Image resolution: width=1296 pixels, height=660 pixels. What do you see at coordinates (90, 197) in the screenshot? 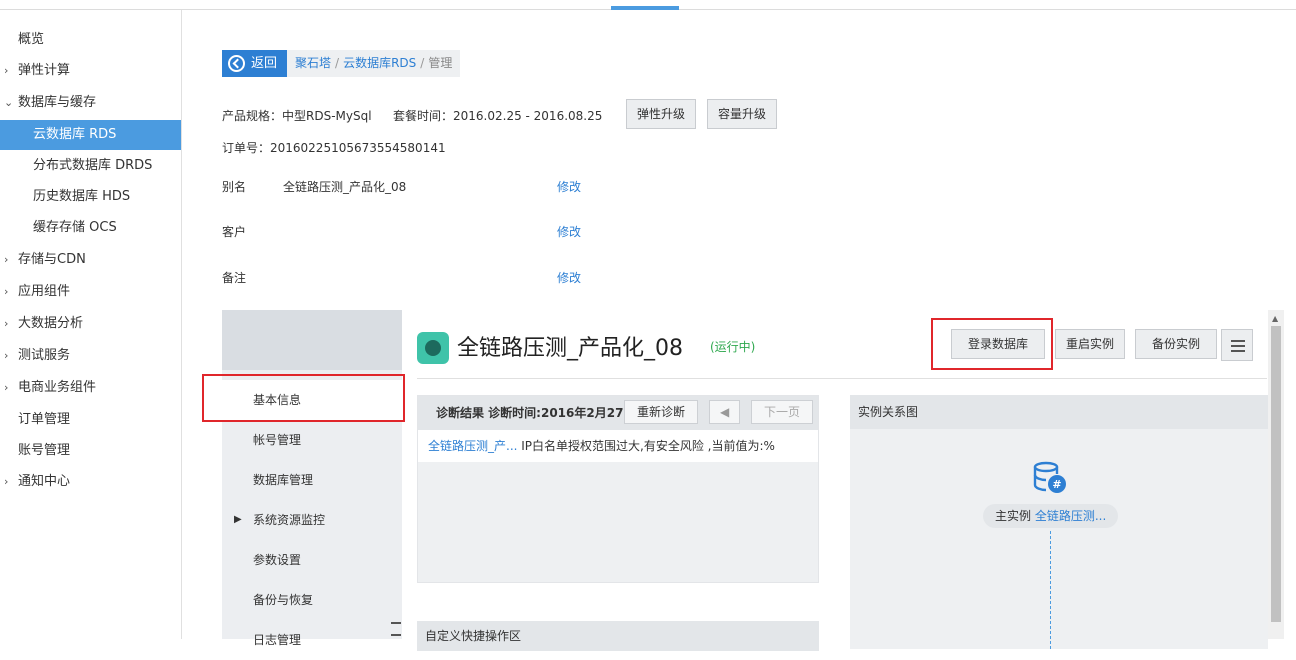
I see `sidebar-item-hds: 历史数据库 HDS` at bounding box center [90, 197].